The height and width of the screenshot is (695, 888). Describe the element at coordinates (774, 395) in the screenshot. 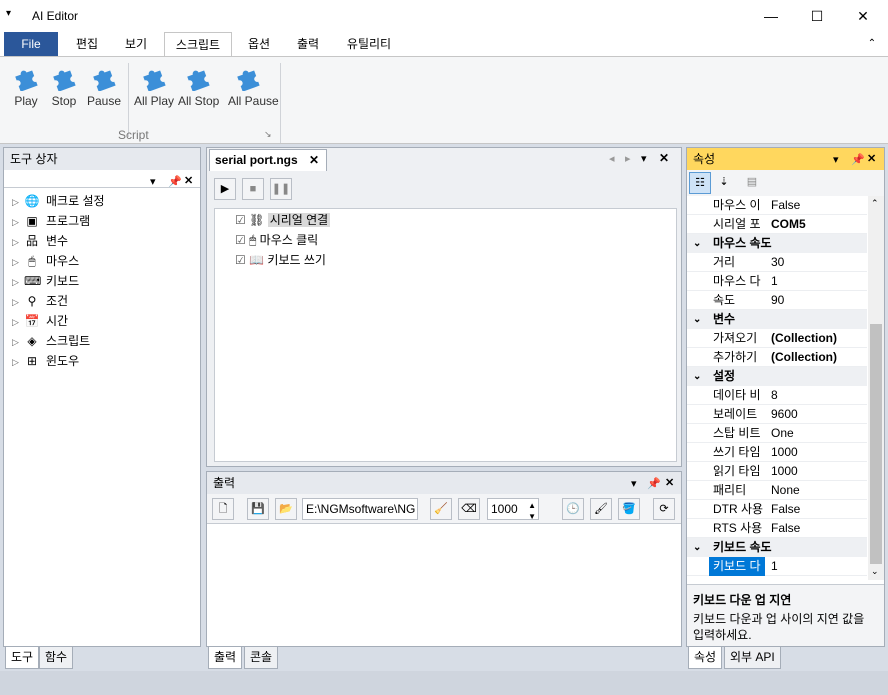

I see `property-value: 8` at that location.